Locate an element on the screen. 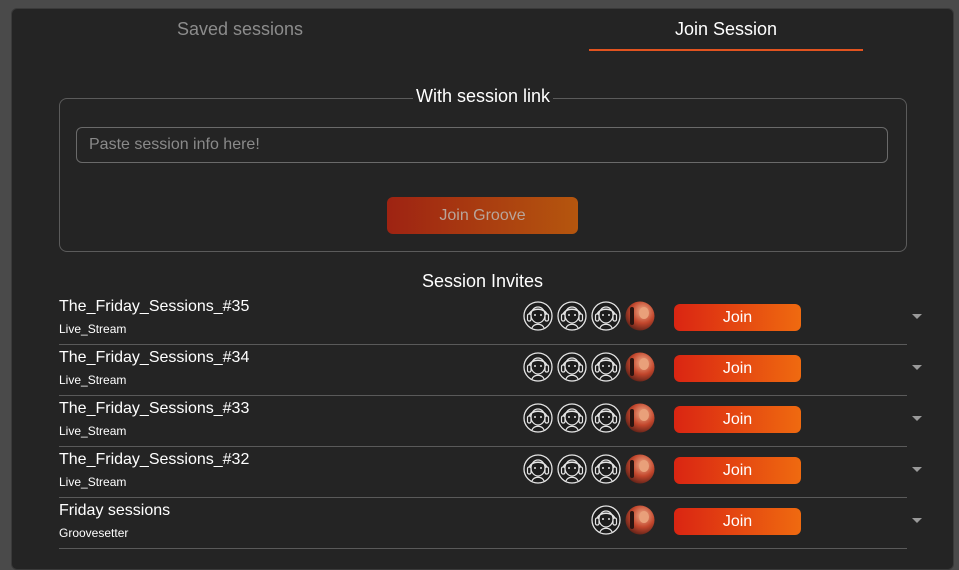  invite-row: The_Friday_Sessions_#33 Live_Stream Join is located at coordinates (490, 422).